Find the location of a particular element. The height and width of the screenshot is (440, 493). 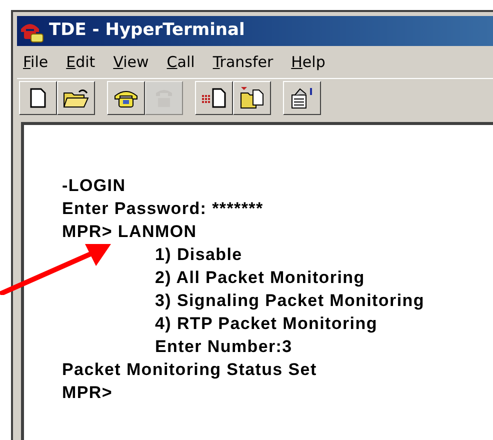

terminal-line: MPR> is located at coordinates (87, 393).